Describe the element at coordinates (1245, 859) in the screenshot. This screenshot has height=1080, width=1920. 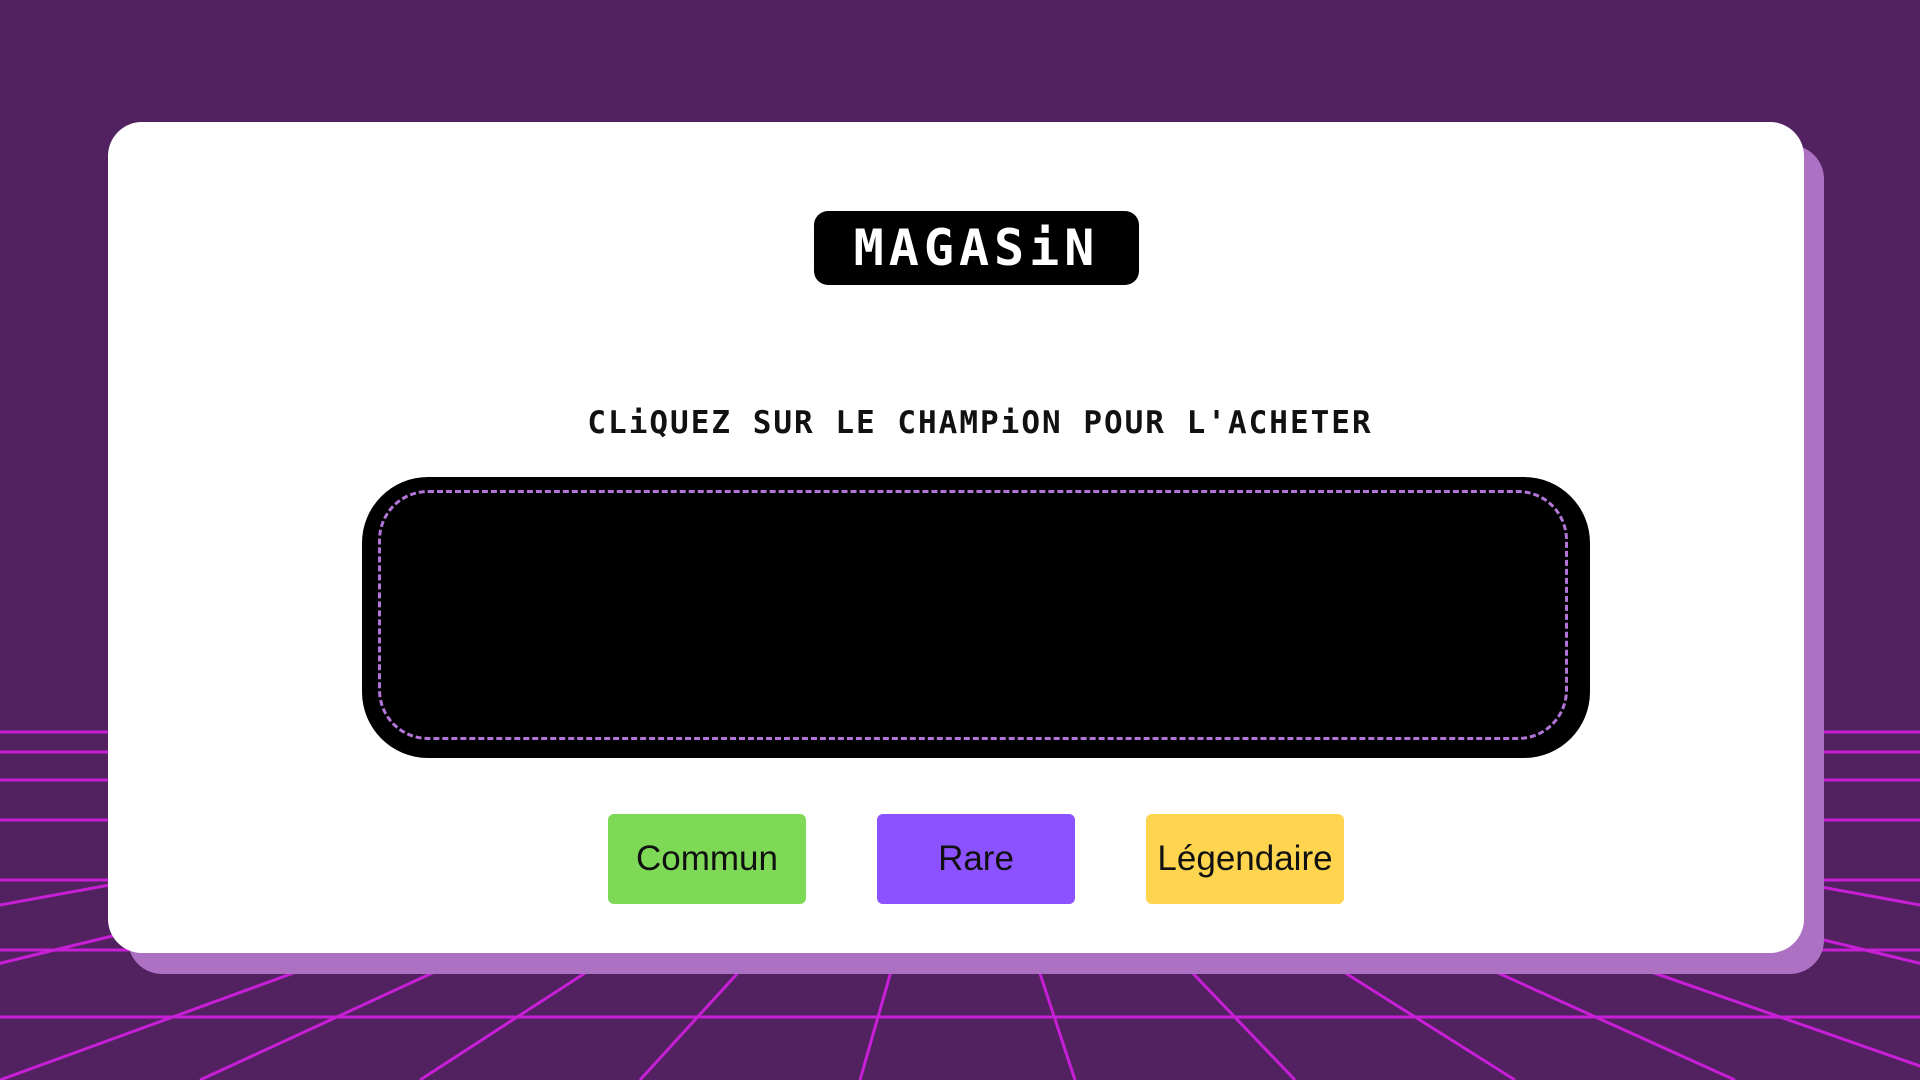
I see `legendaire-button: Légendaire` at that location.